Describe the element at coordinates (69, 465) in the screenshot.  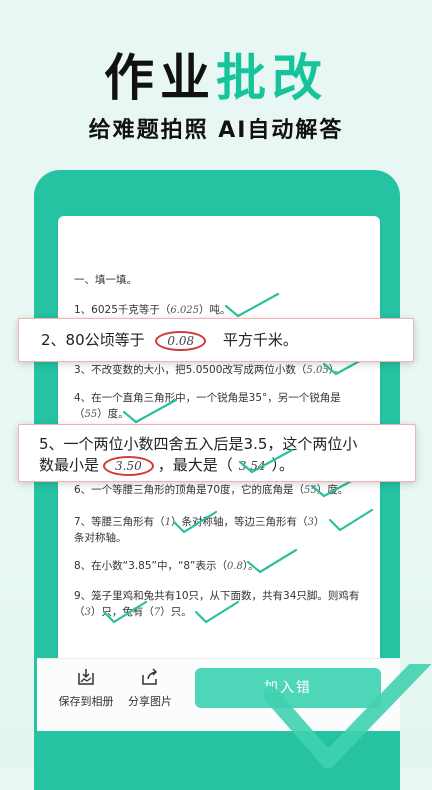
I see `callout-2-prefix: 数最小是` at that location.